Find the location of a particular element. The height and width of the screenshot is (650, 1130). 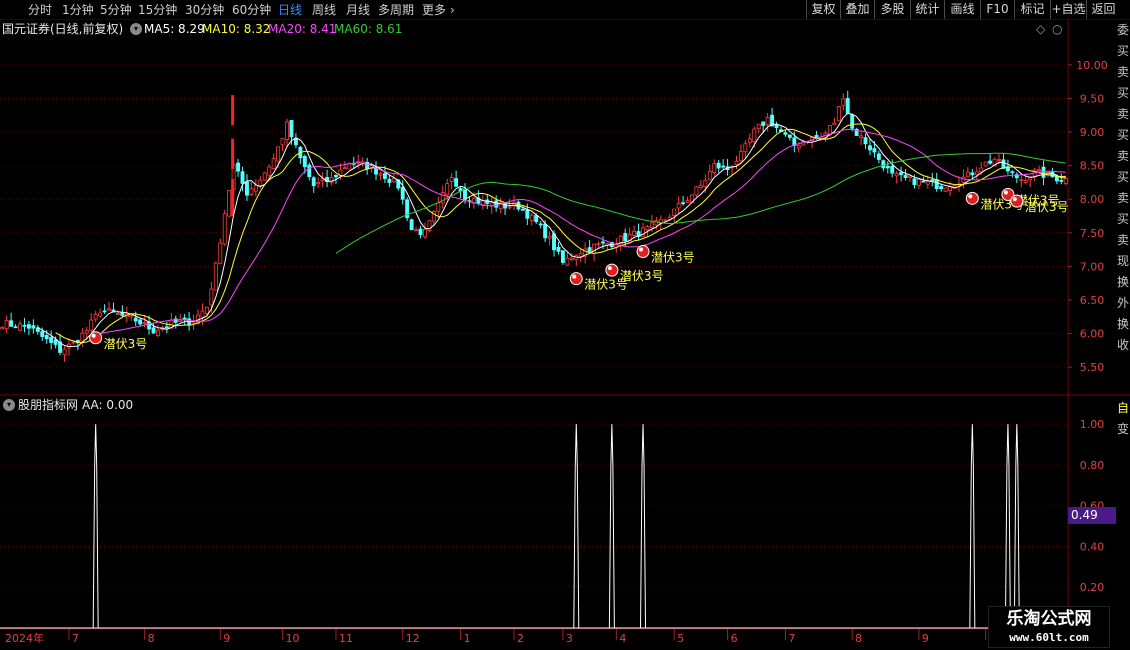

strip-char: 现 is located at coordinates (1122, 261).